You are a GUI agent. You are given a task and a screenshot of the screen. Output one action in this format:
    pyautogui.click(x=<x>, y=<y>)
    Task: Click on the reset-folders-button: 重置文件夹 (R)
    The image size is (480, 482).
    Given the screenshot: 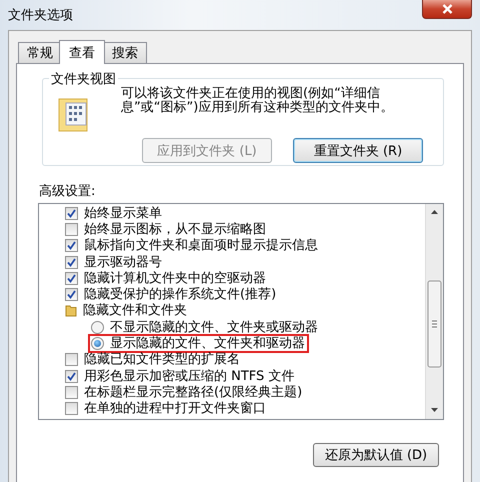 What is the action you would take?
    pyautogui.click(x=358, y=150)
    